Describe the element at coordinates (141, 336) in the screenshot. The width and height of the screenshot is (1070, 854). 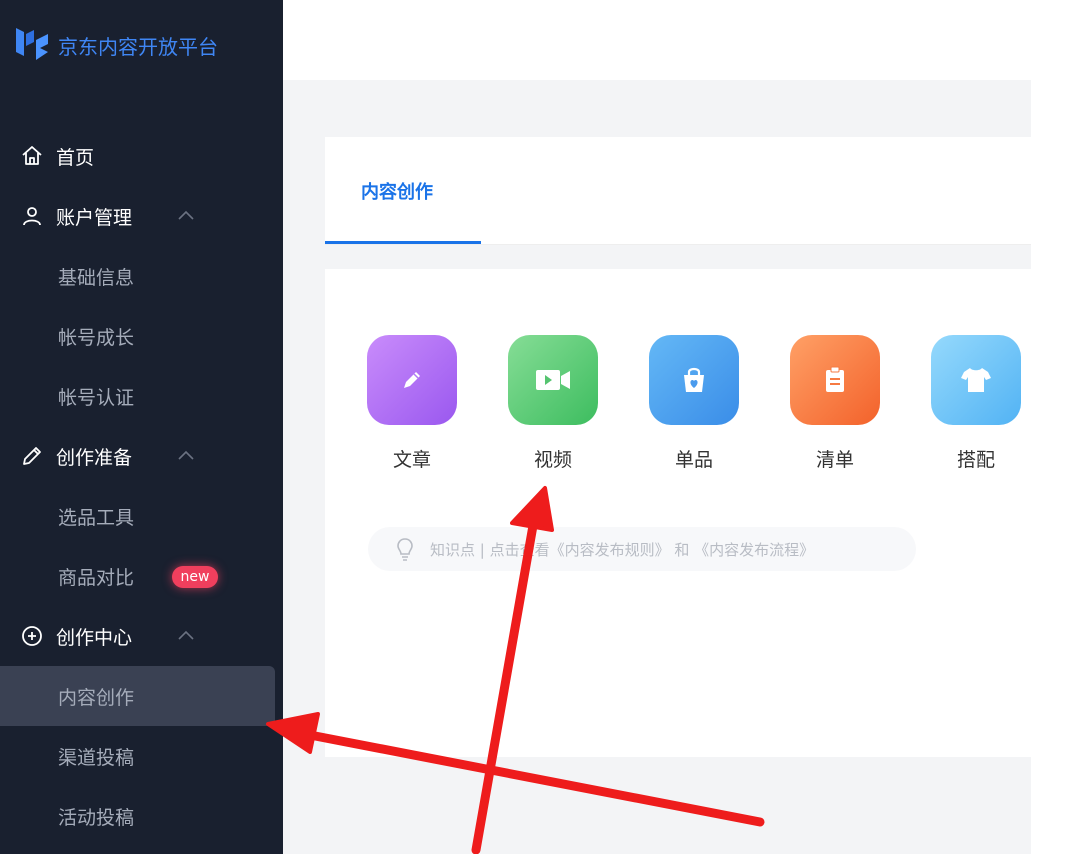
I see `sidebar-item-account-growth: 帐号成长` at that location.